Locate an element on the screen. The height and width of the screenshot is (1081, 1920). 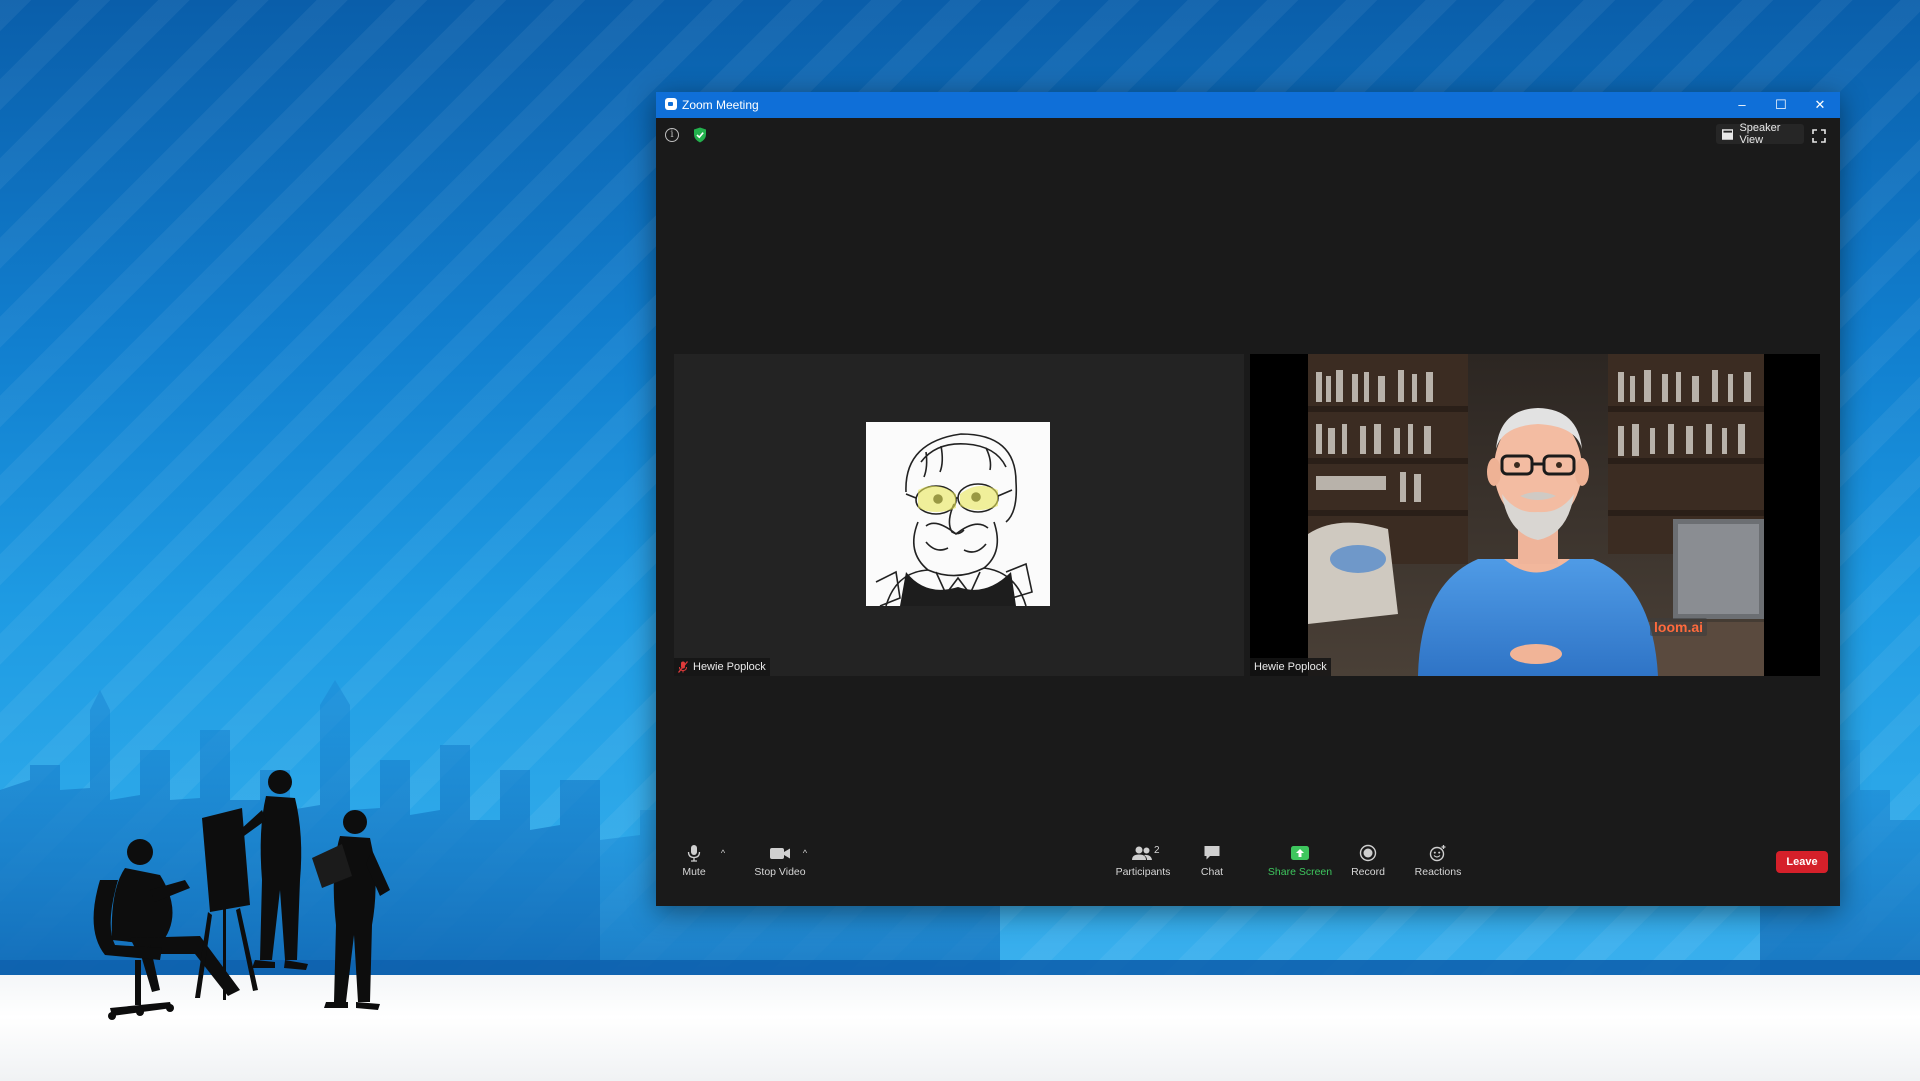
record-icon is located at coordinates (1368, 853).